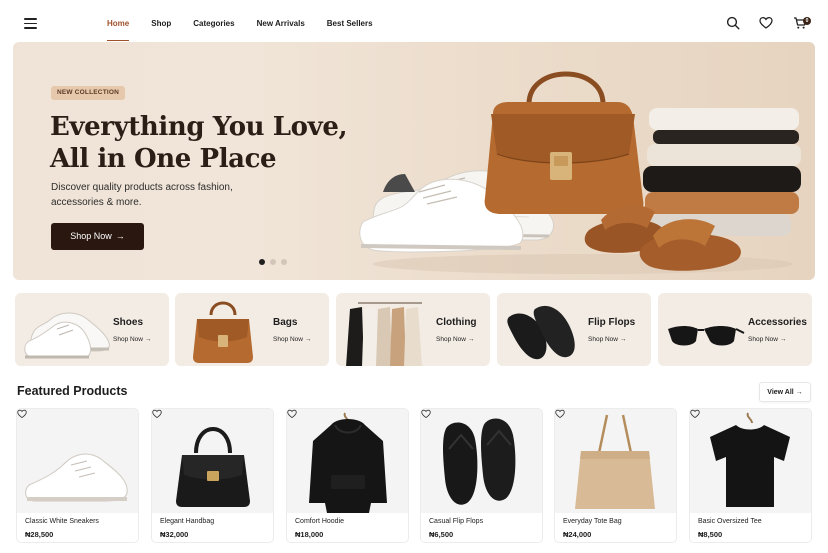 The image size is (828, 553). I want to click on nav-shop: Shop, so click(161, 22).